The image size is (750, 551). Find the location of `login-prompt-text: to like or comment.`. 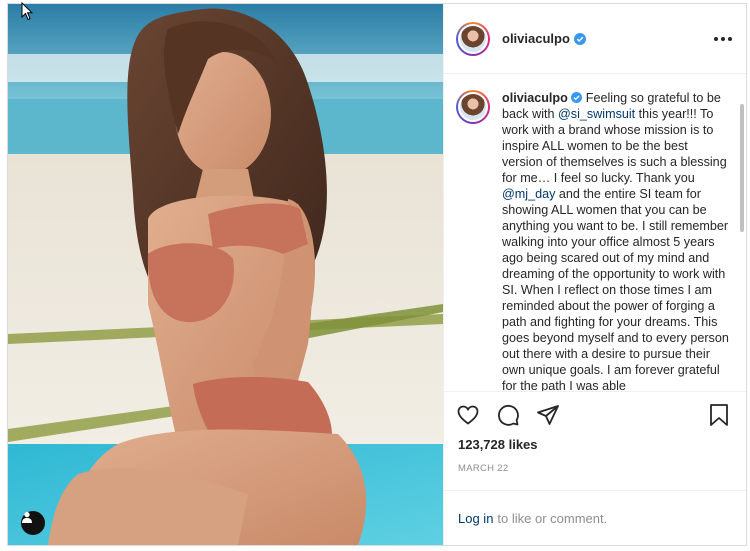

login-prompt-text: to like or comment. is located at coordinates (552, 518).